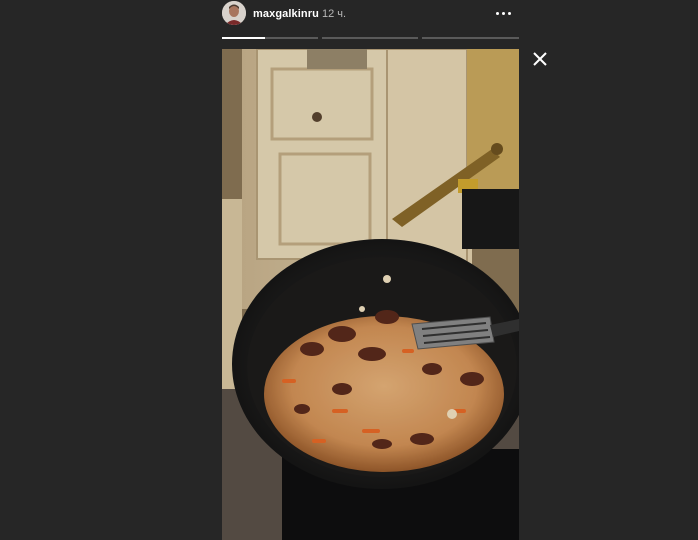 This screenshot has height=540, width=698. I want to click on progress-fill, so click(244, 38).